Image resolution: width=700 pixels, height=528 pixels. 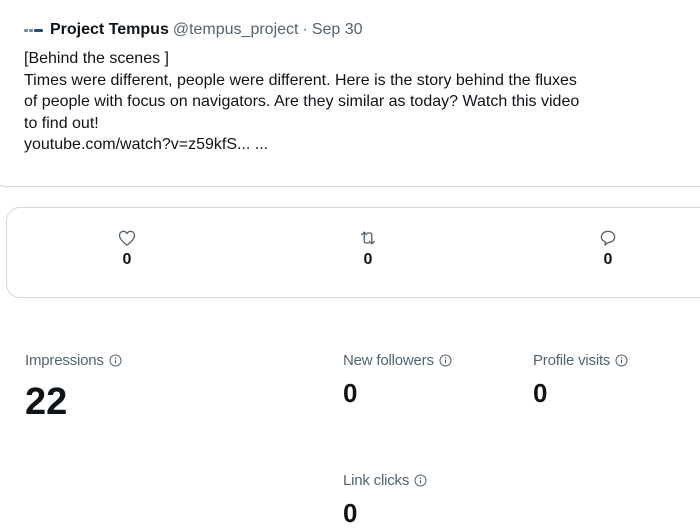 What do you see at coordinates (46, 402) in the screenshot?
I see `impressions-value: 22` at bounding box center [46, 402].